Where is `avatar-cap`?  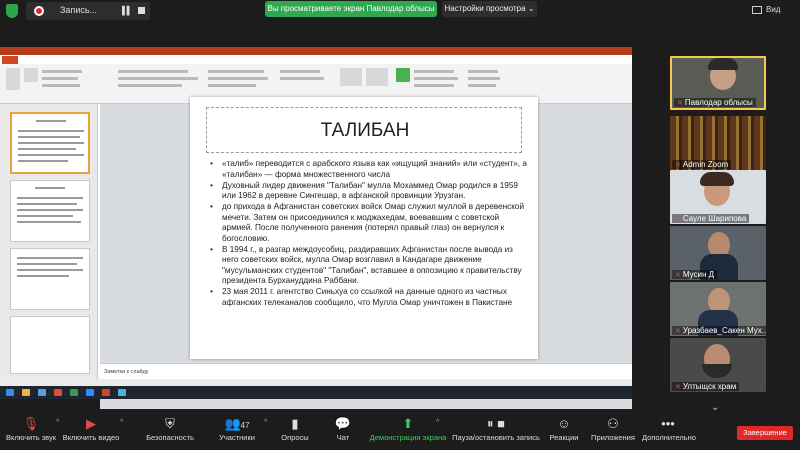 avatar-cap is located at coordinates (723, 64).